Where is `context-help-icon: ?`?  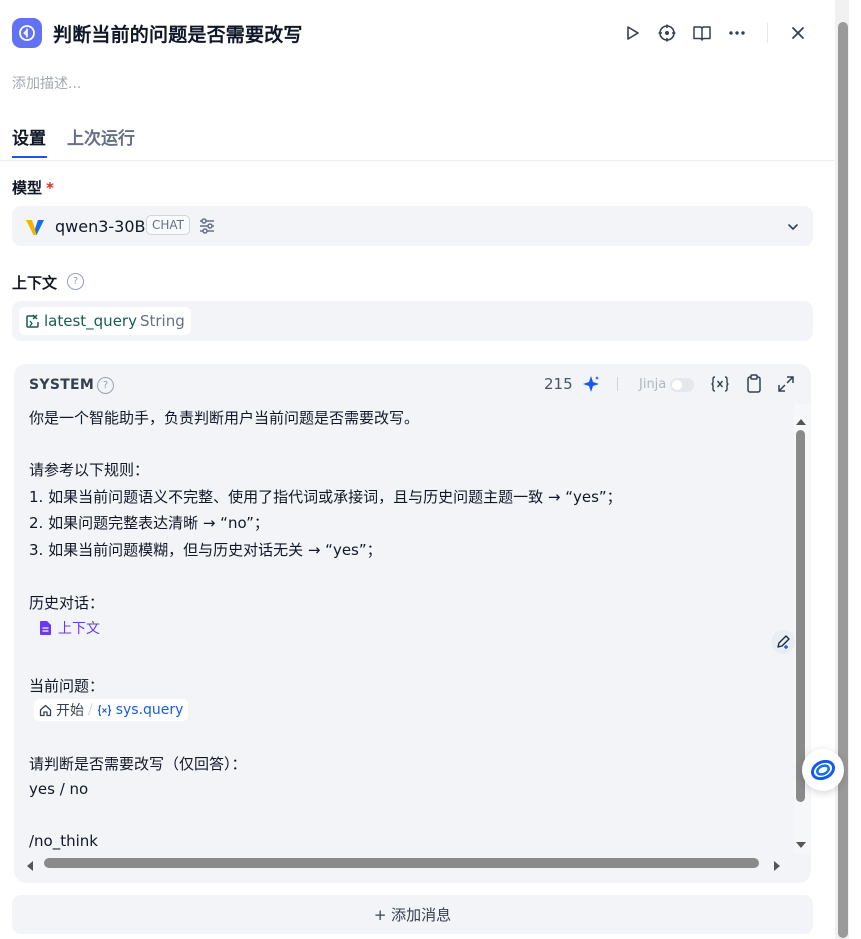
context-help-icon: ? is located at coordinates (75, 281).